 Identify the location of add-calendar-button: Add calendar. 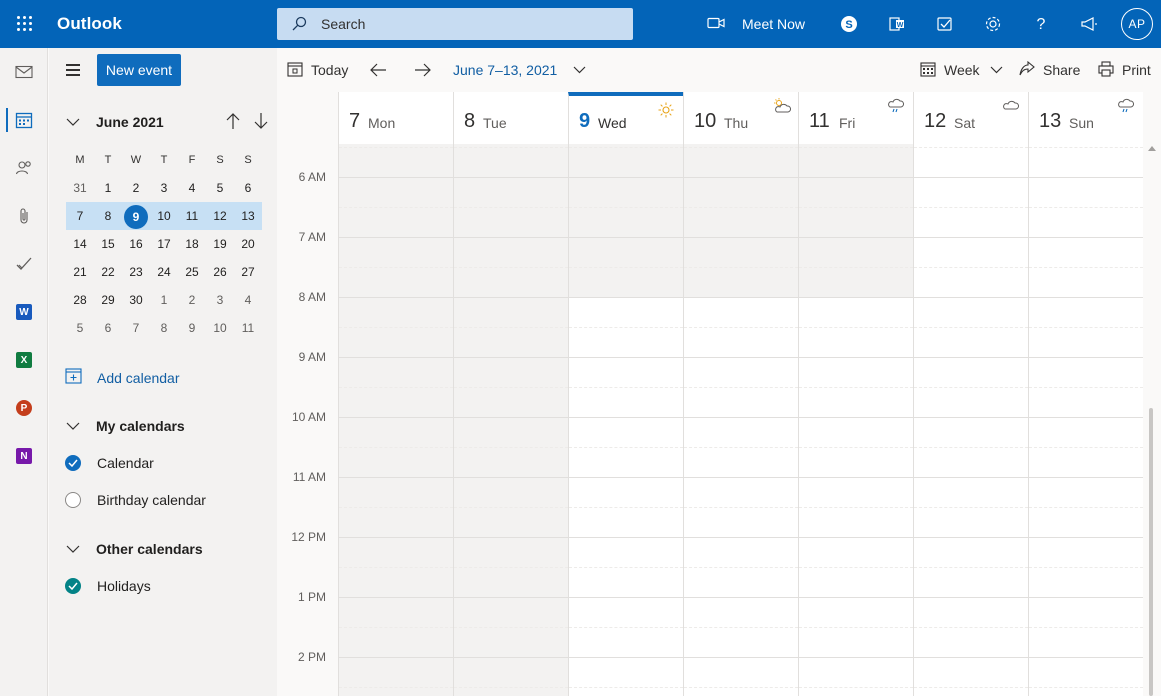
(122, 378).